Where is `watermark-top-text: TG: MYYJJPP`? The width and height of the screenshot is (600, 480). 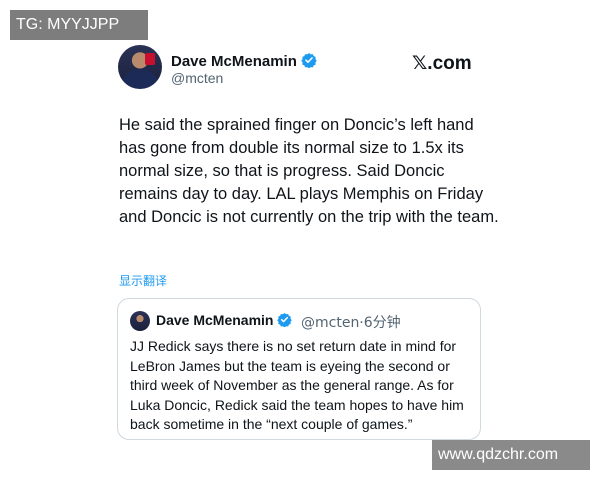
watermark-top-text: TG: MYYJJPP is located at coordinates (68, 24).